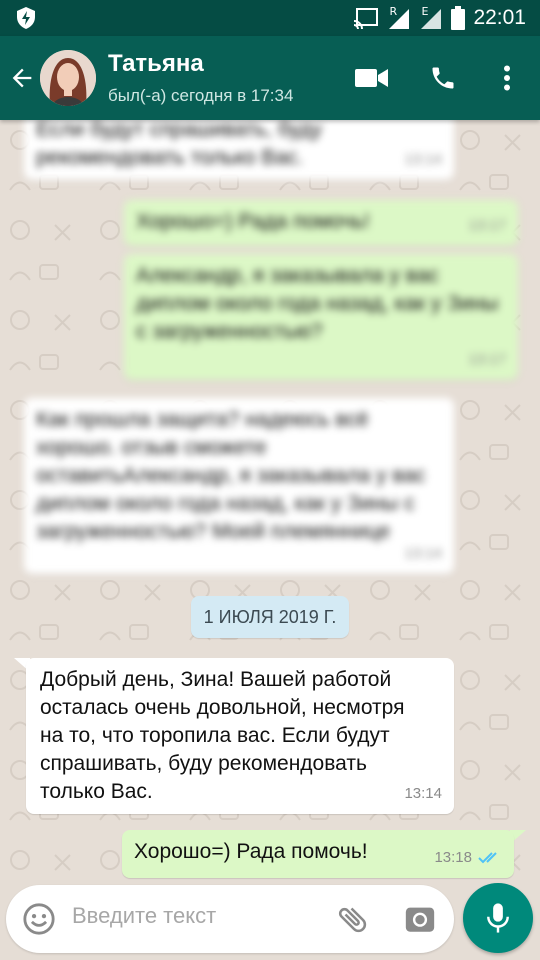 The height and width of the screenshot is (960, 540). I want to click on video-call-icon, so click(371, 78).